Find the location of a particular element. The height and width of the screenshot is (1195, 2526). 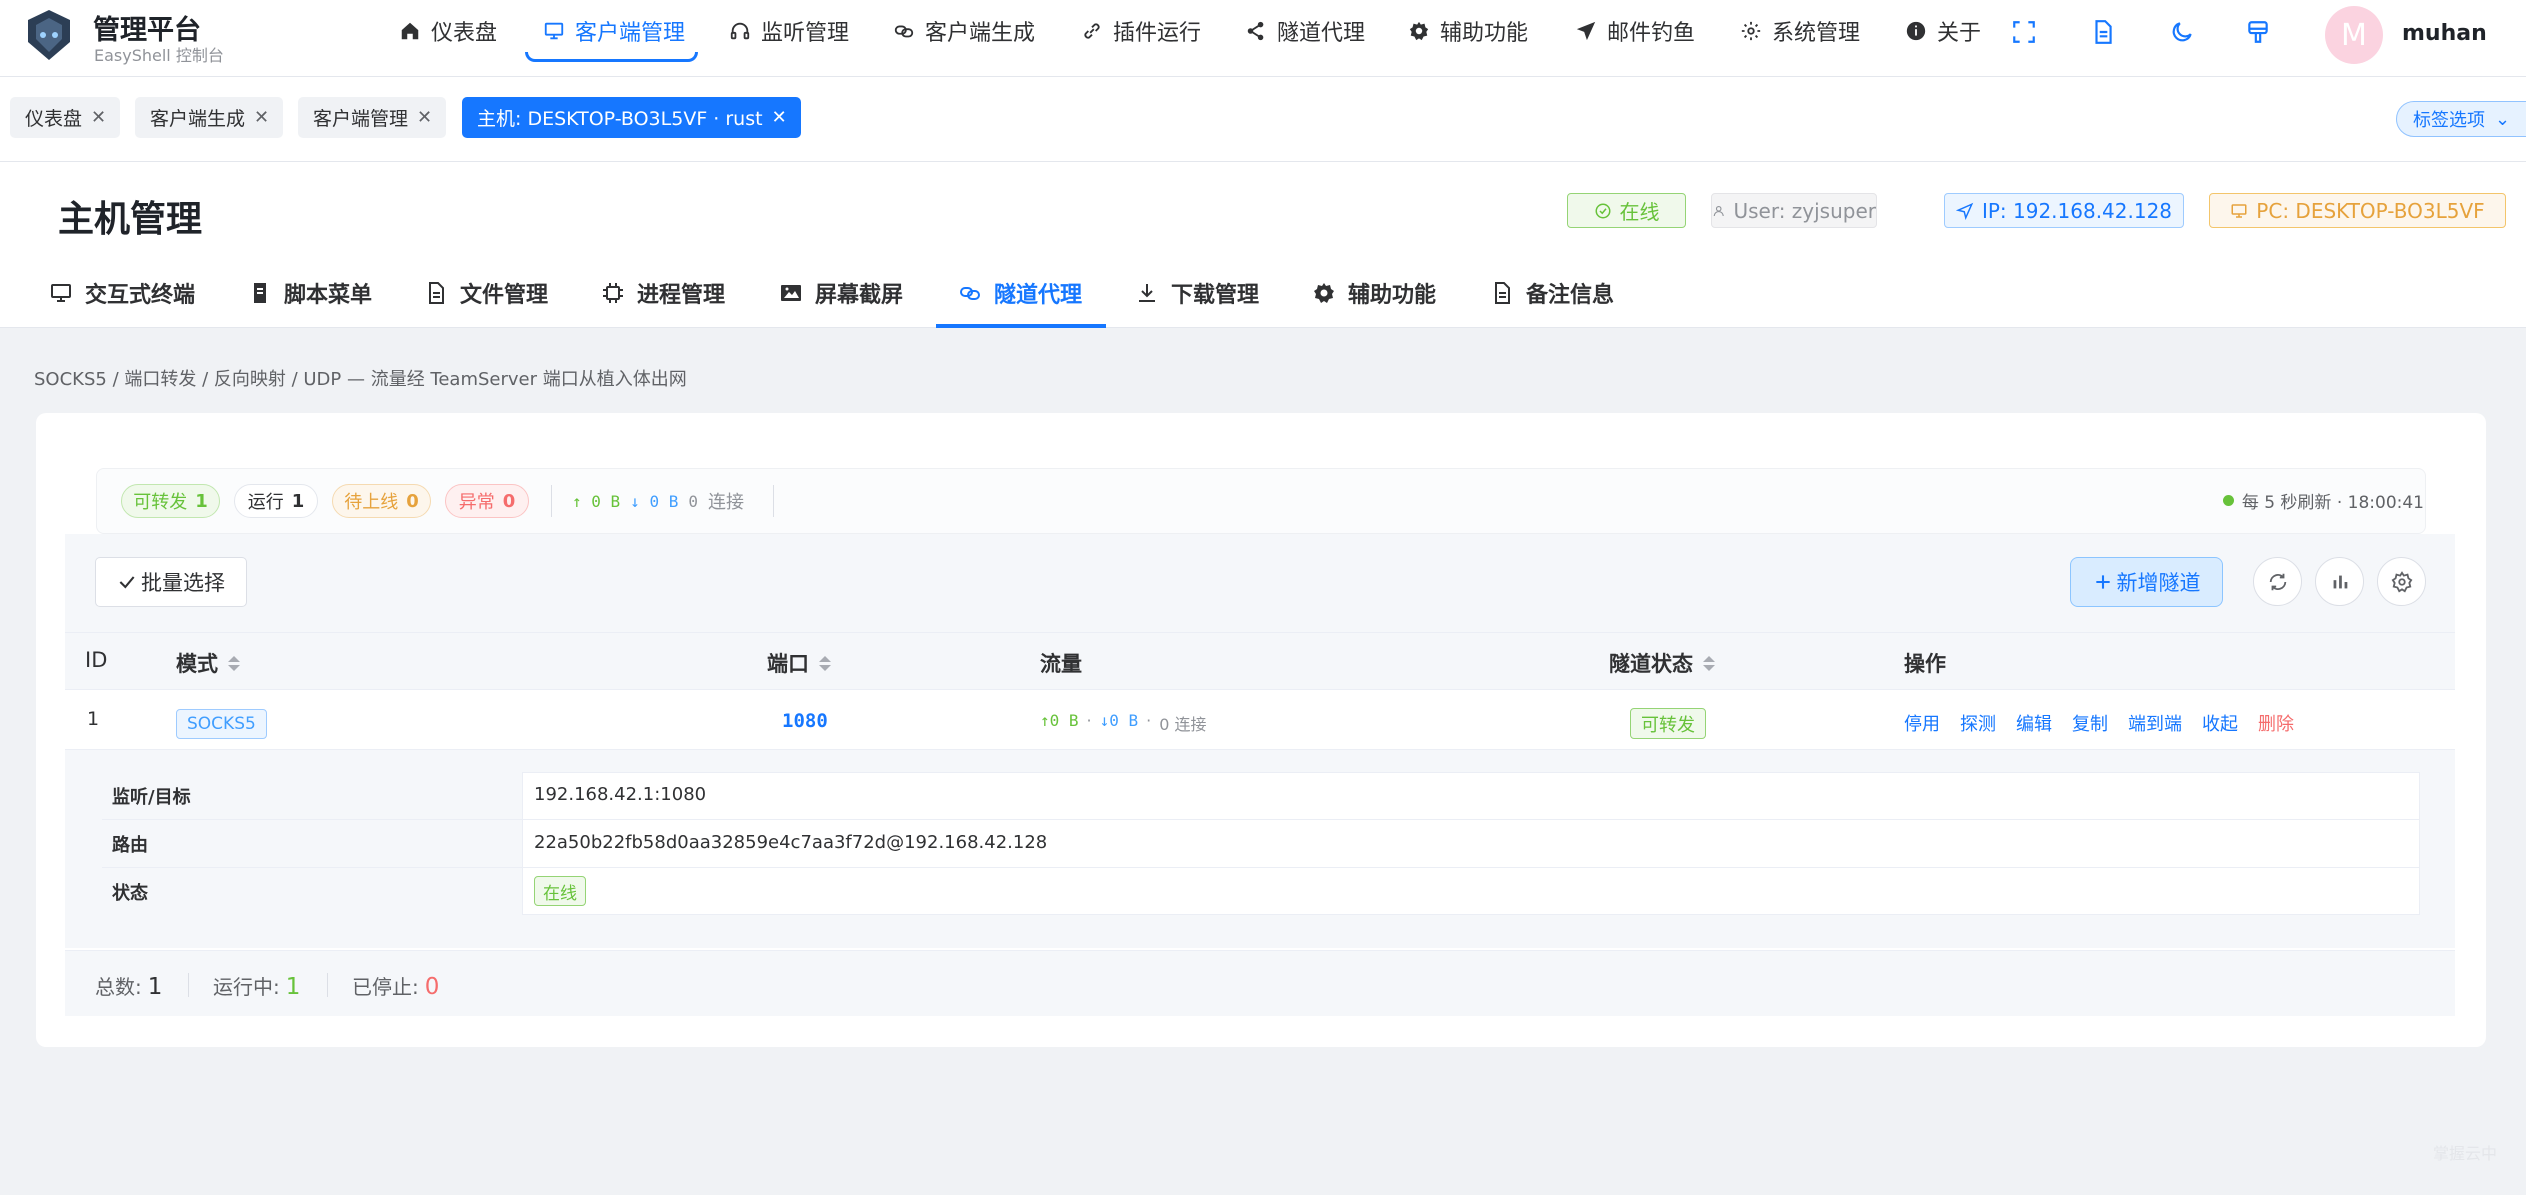

download-icon is located at coordinates (1147, 293).